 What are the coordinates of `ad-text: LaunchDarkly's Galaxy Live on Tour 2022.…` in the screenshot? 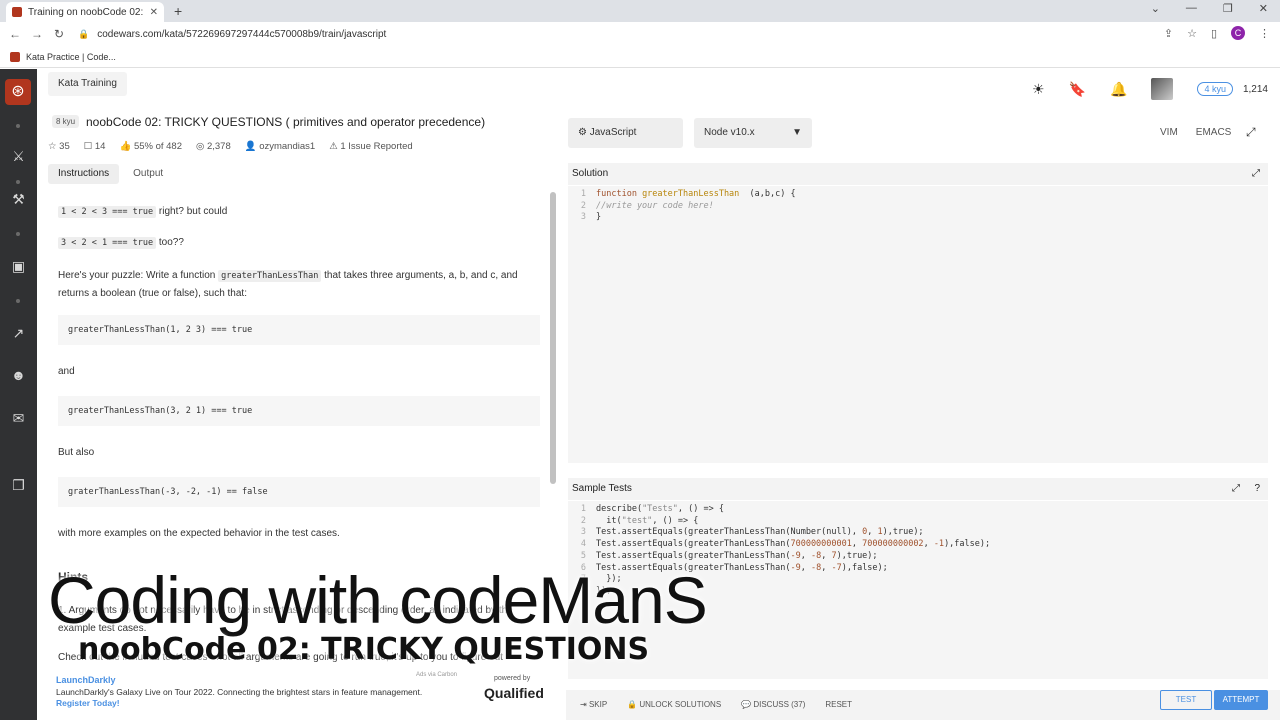 It's located at (239, 697).